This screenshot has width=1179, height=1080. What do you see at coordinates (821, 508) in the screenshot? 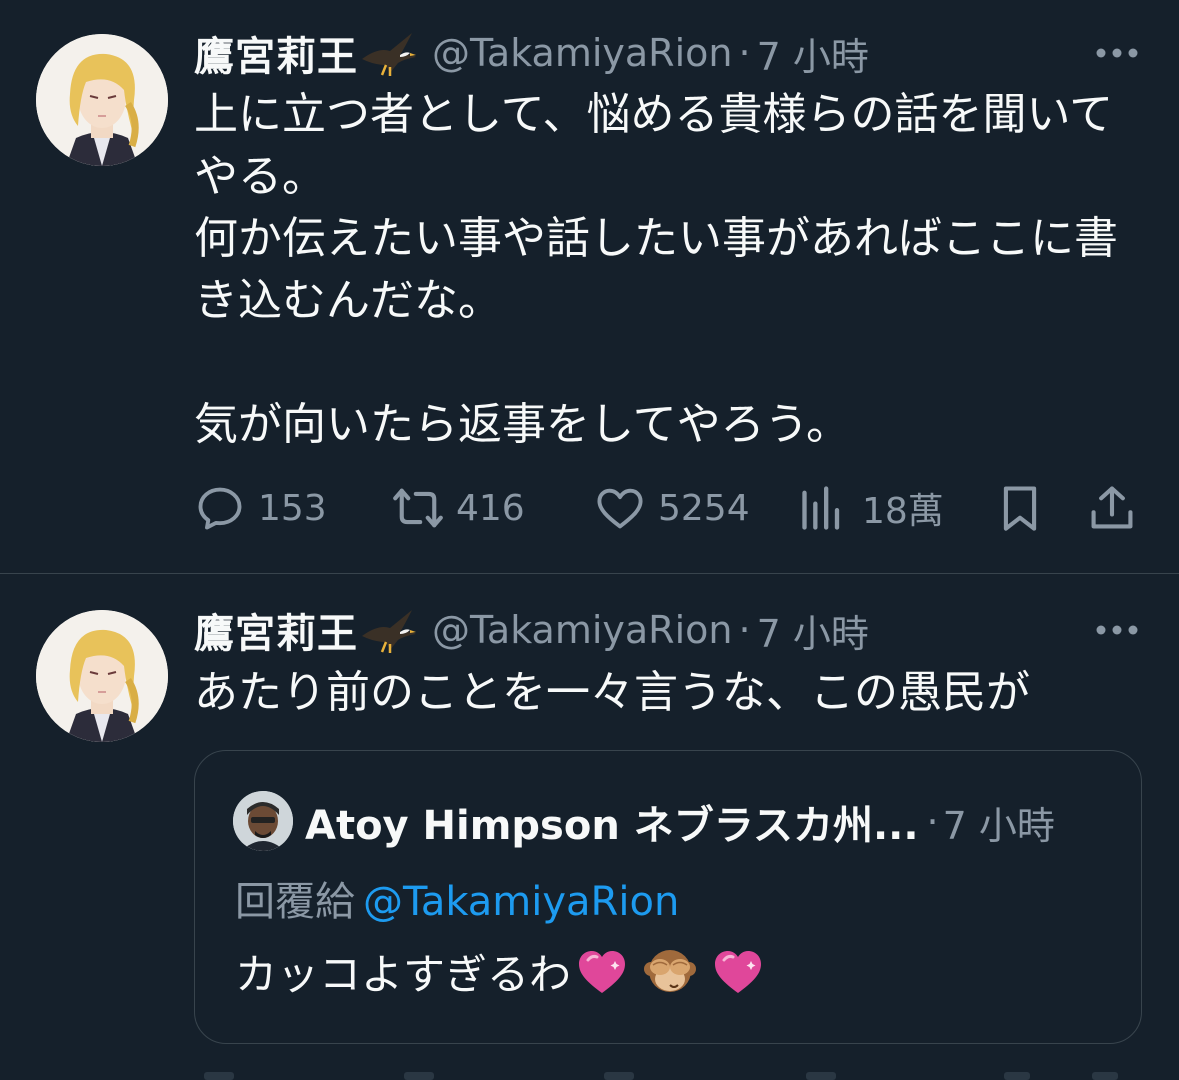
I see `analytics-icon` at bounding box center [821, 508].